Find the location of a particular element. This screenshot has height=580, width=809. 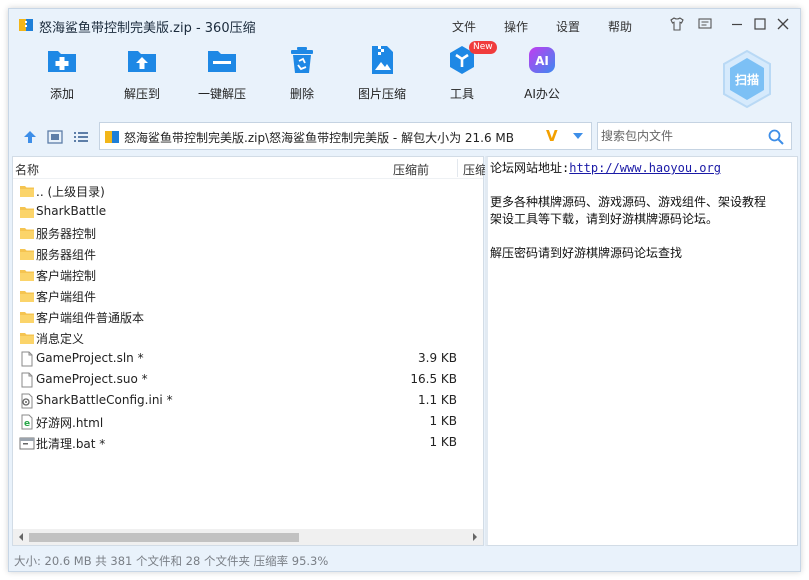

row-name: 批清理.bat * is located at coordinates (71, 444).